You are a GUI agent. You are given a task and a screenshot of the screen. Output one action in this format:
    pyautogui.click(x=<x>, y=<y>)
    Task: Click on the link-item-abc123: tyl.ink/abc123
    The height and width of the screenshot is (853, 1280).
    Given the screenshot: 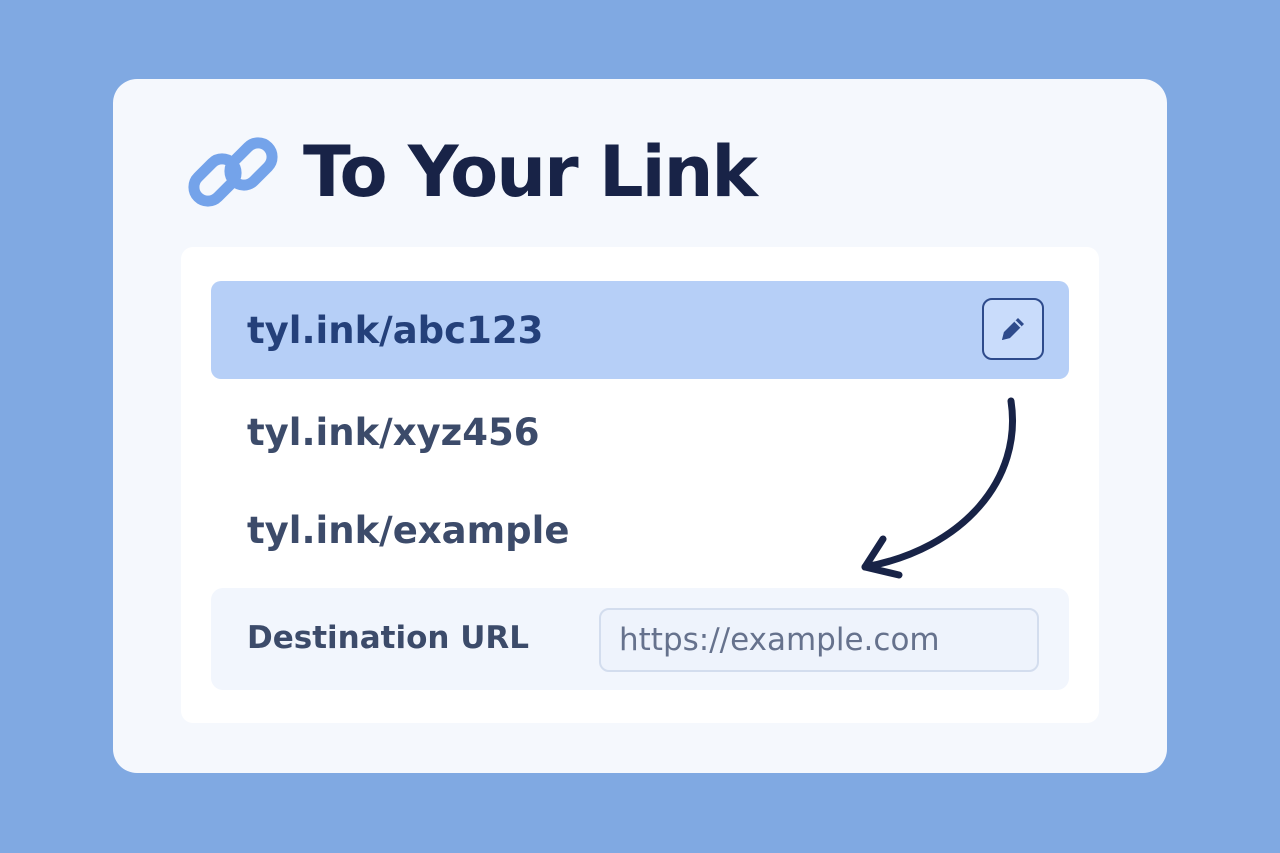 What is the action you would take?
    pyautogui.click(x=640, y=330)
    